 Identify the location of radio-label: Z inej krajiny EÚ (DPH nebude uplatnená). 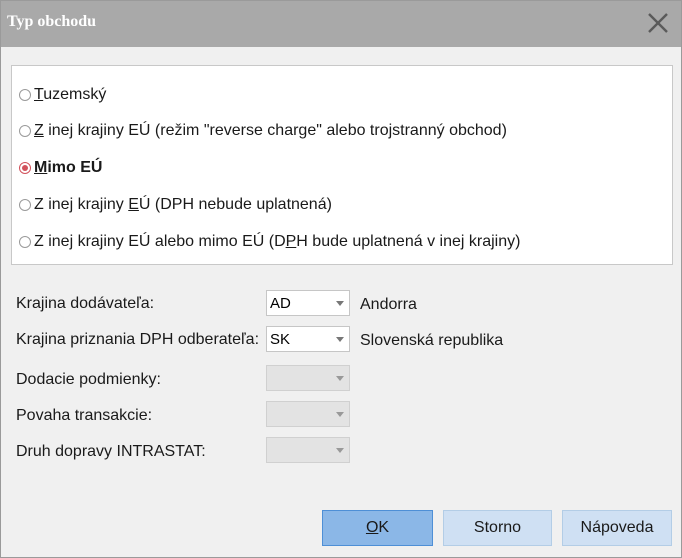
(183, 204).